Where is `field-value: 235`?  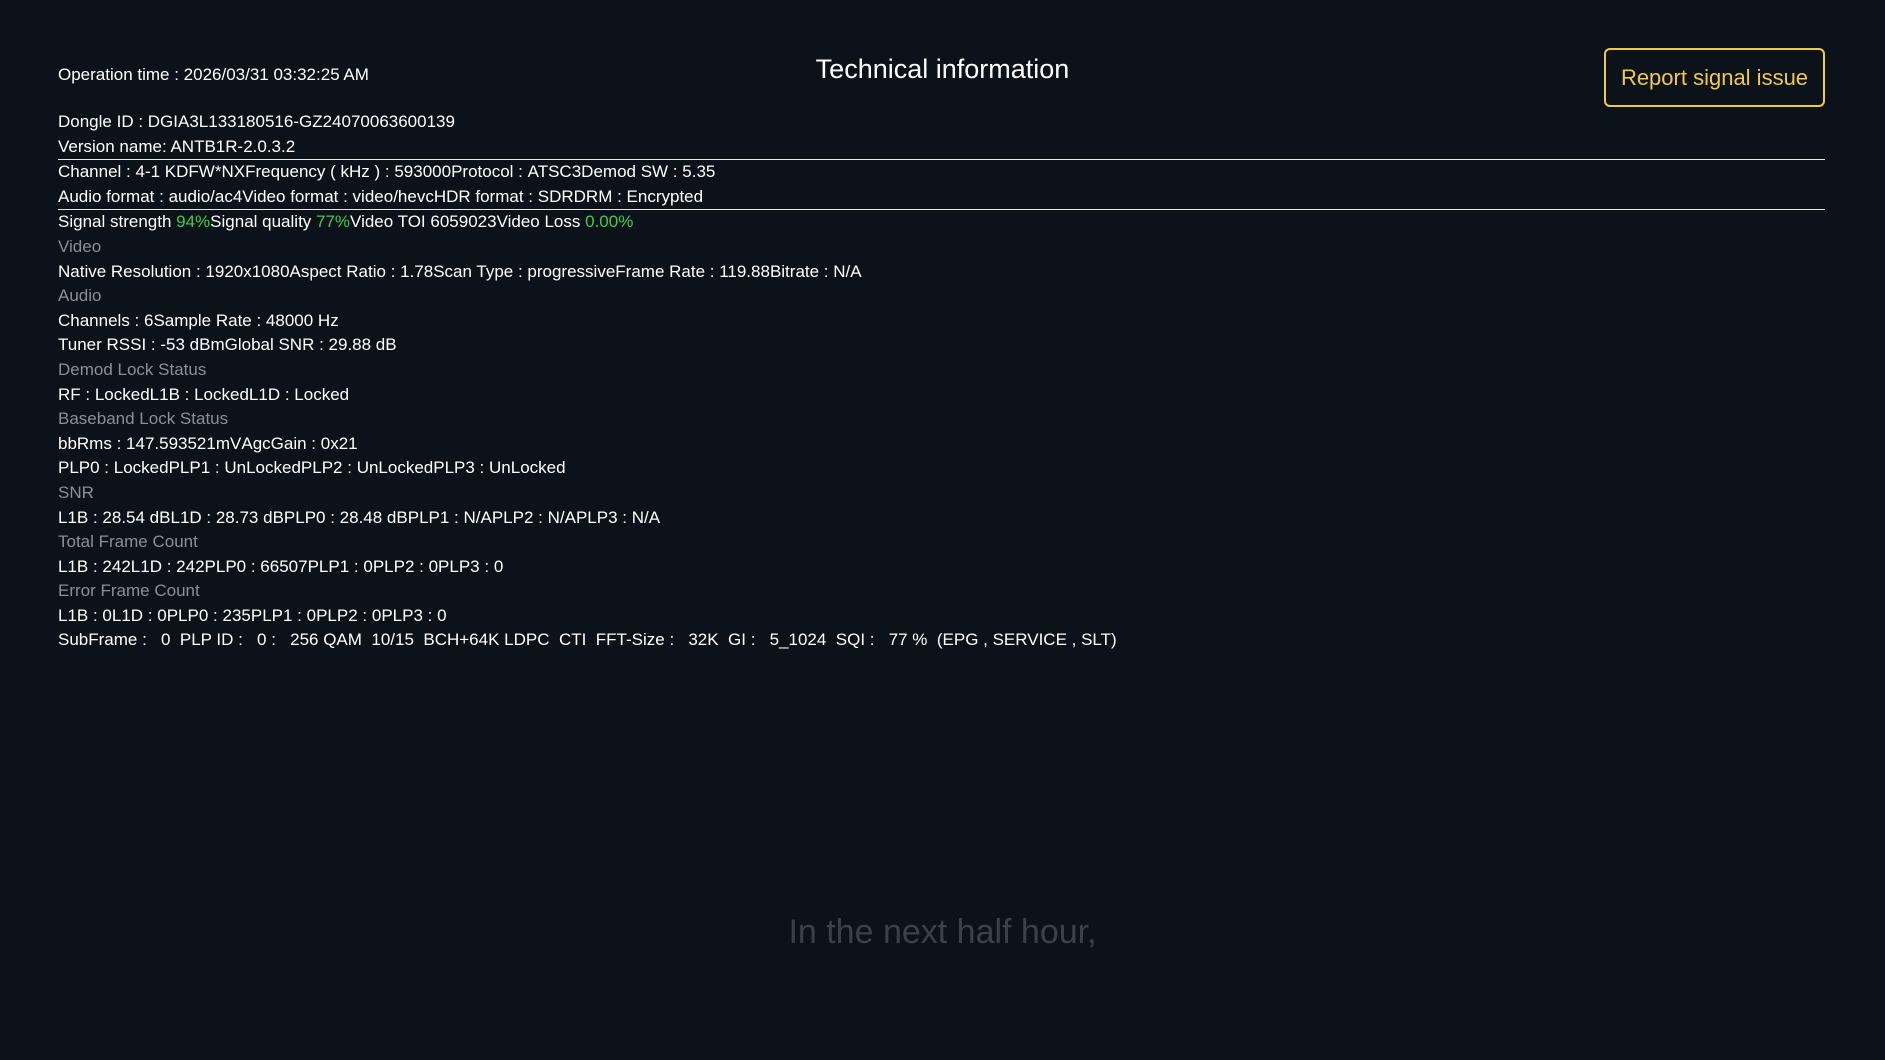
field-value: 235 is located at coordinates (236, 615).